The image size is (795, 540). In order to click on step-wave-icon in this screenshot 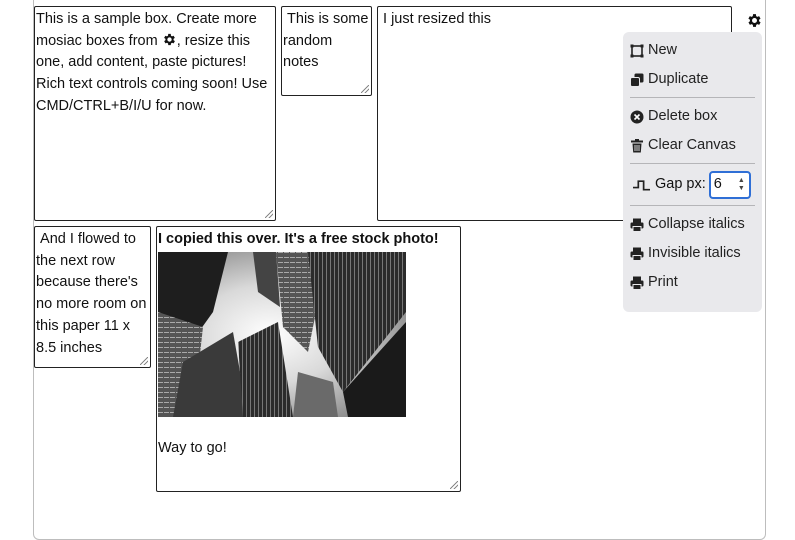, I will do `click(641, 185)`.